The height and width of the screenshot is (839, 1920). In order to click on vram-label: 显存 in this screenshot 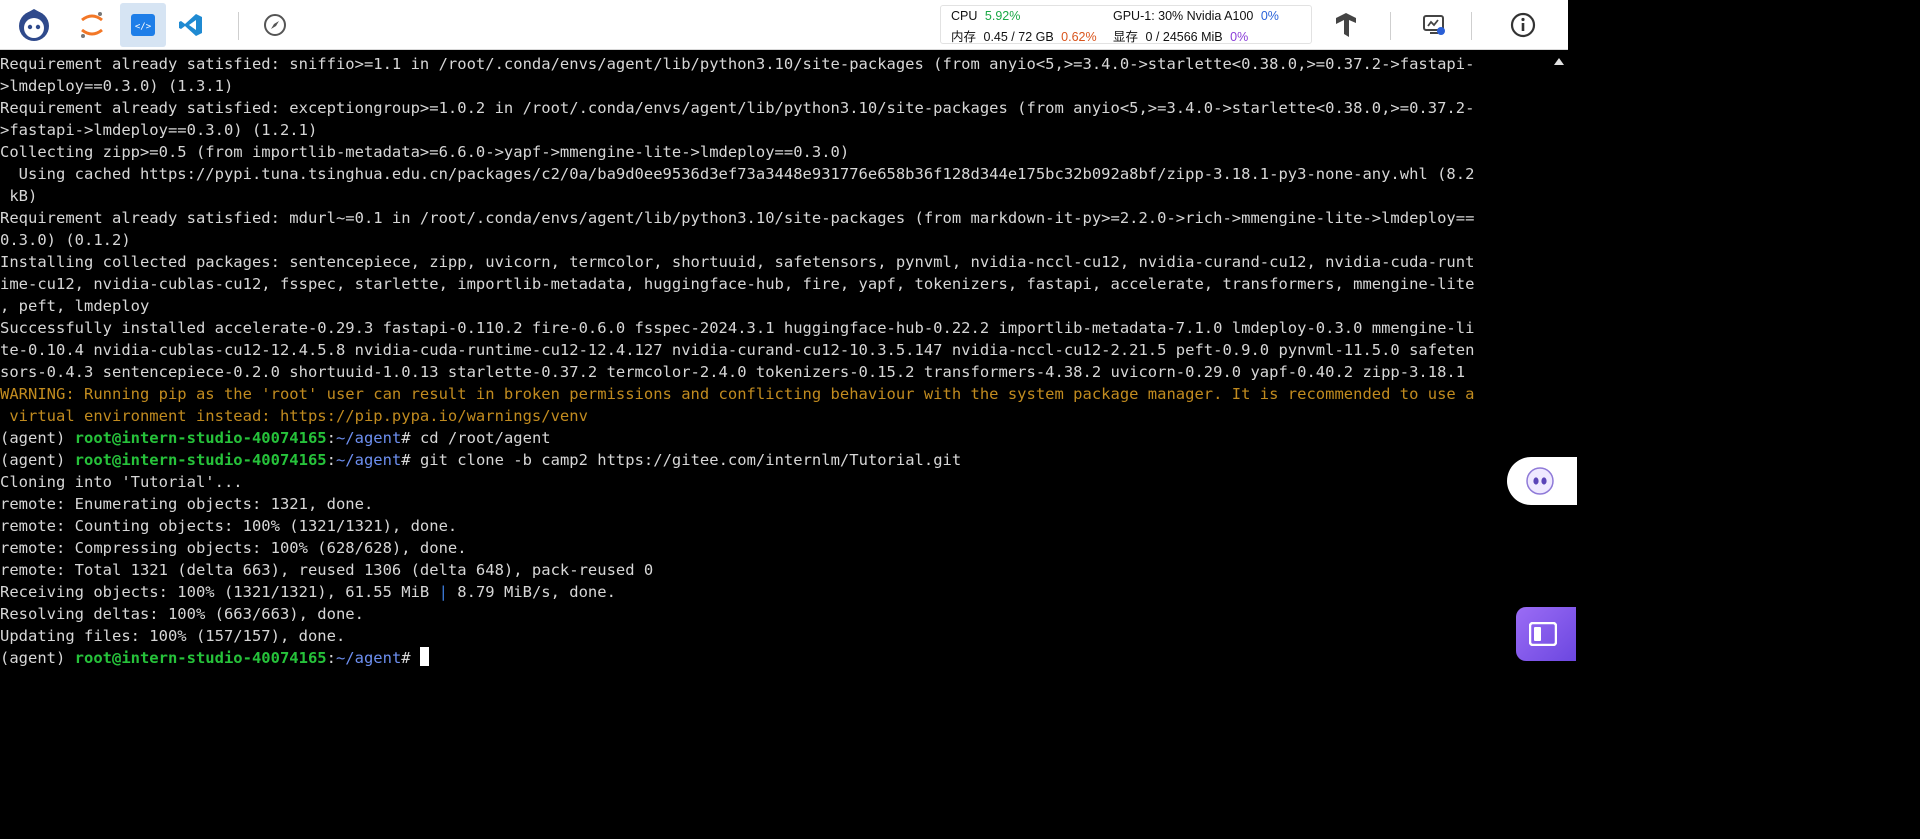, I will do `click(1126, 37)`.